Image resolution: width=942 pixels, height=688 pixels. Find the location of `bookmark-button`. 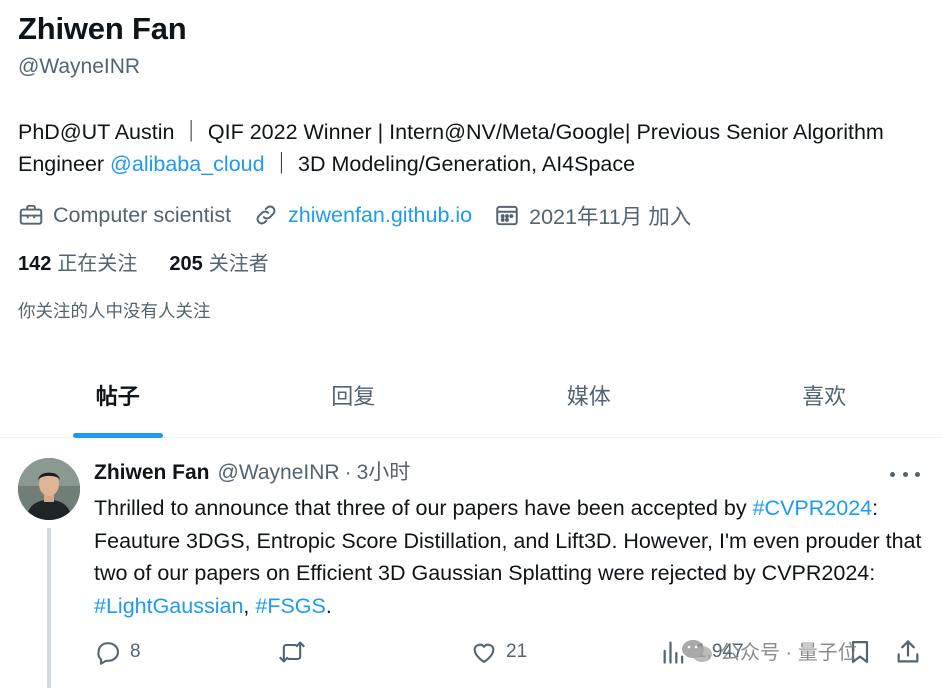

bookmark-button is located at coordinates (860, 652).